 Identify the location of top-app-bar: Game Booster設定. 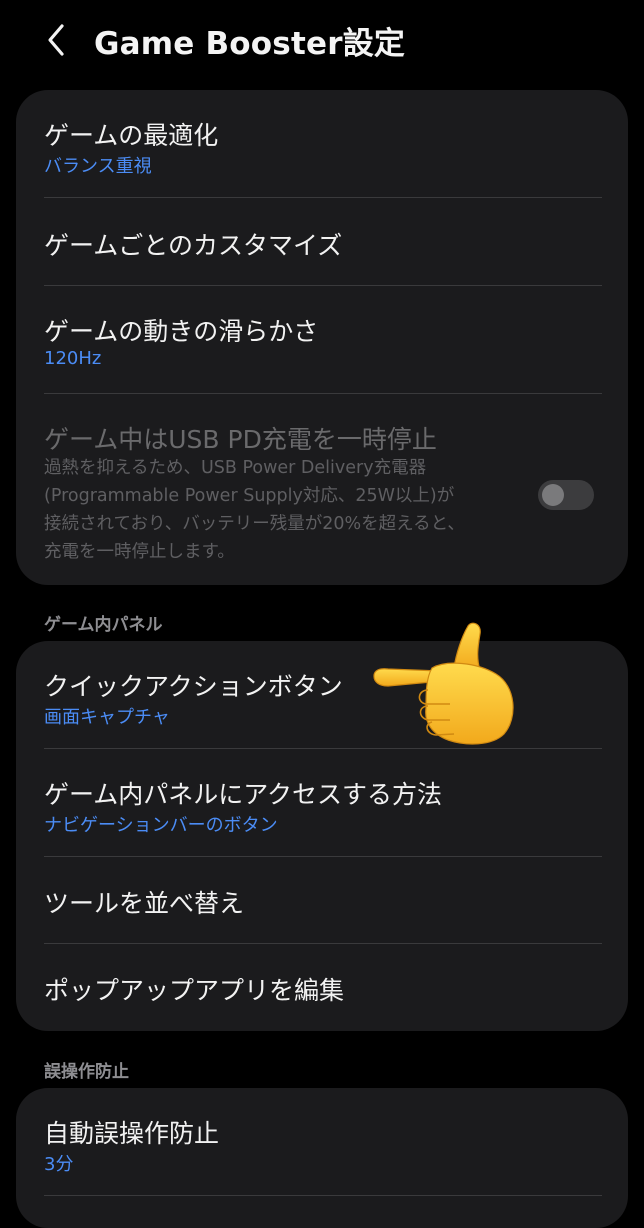
(322, 42).